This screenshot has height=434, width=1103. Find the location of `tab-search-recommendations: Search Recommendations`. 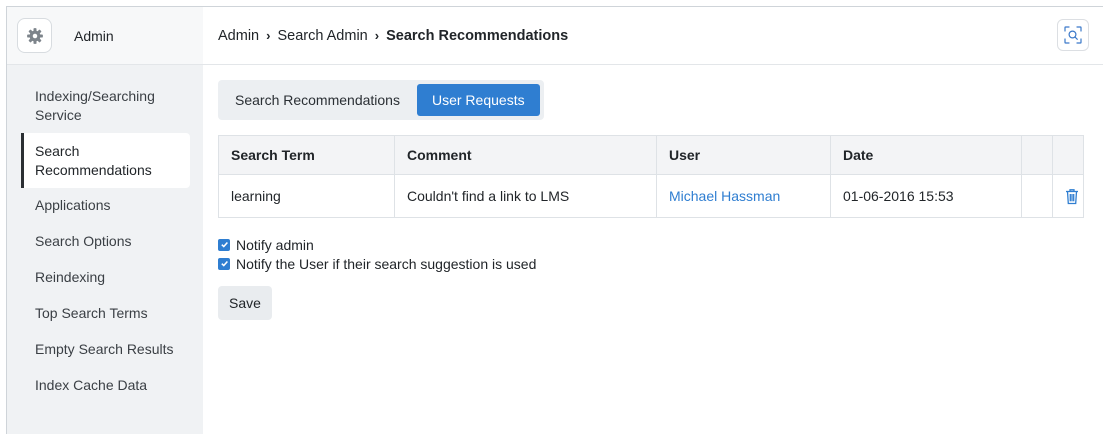

tab-search-recommendations: Search Recommendations is located at coordinates (317, 100).